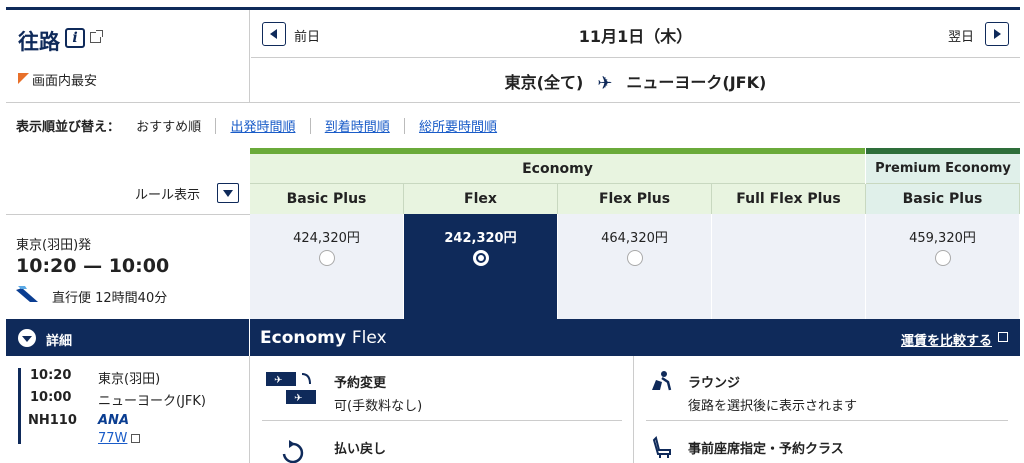 The image size is (1024, 463). I want to click on fare-option: 459,320円, so click(943, 266).